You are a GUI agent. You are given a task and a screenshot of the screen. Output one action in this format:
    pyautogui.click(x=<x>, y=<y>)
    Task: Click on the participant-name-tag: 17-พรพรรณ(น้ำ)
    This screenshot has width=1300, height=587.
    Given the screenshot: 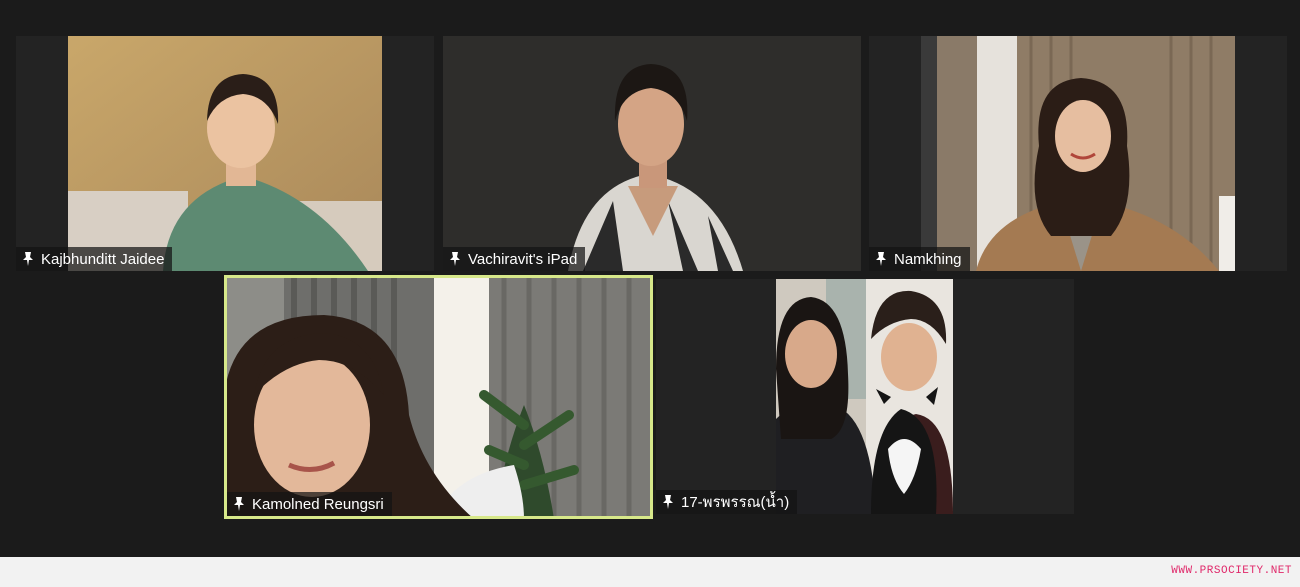 What is the action you would take?
    pyautogui.click(x=727, y=502)
    